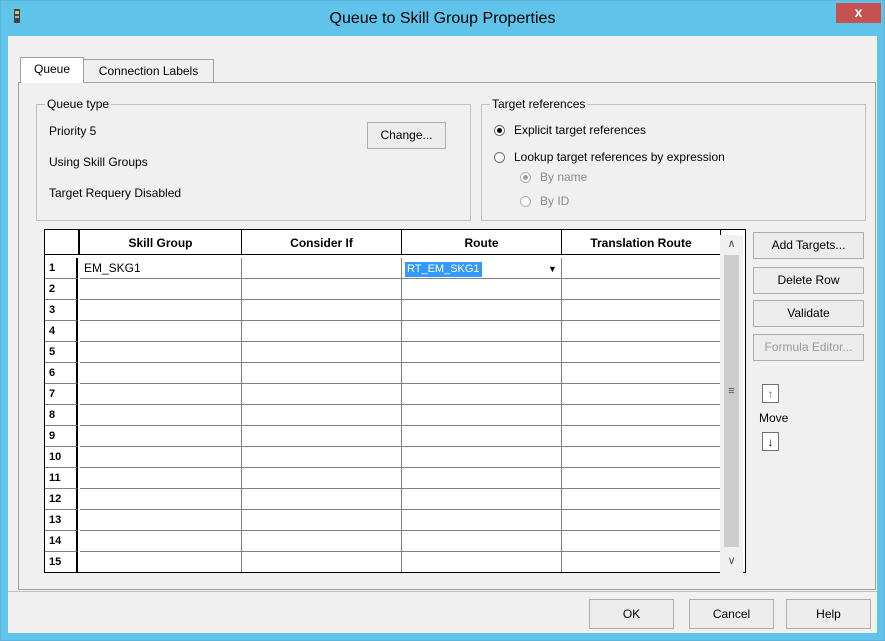  Describe the element at coordinates (61, 436) in the screenshot. I see `row-header: 9` at that location.